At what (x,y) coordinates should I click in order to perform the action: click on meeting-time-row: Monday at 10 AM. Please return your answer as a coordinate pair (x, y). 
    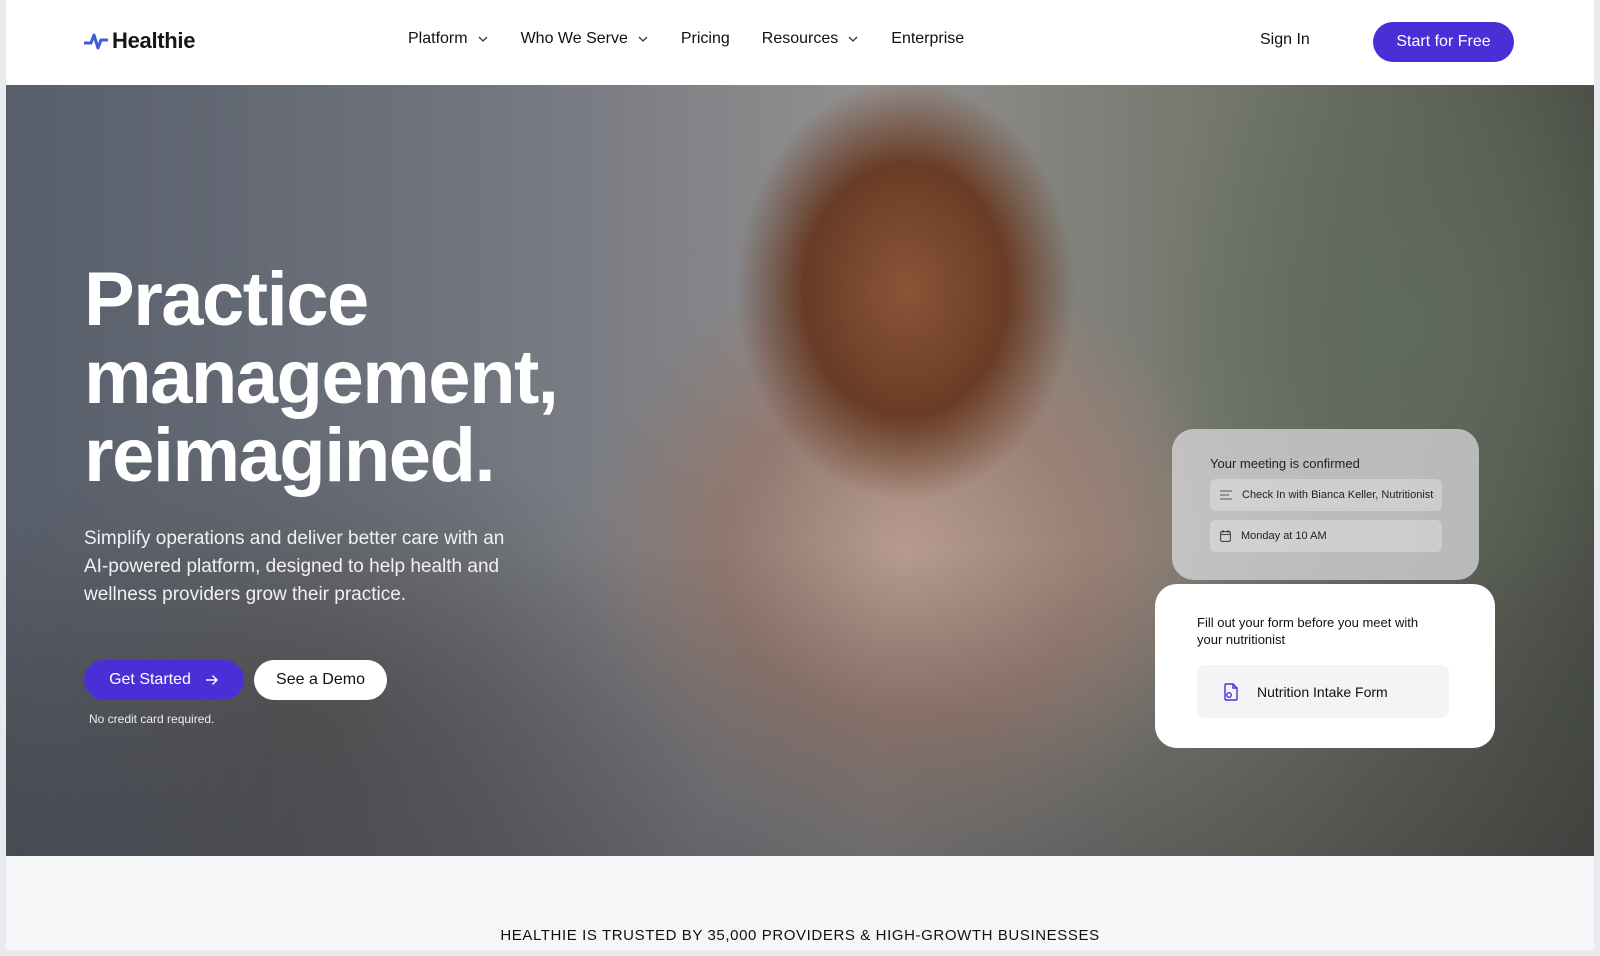
    Looking at the image, I should click on (1326, 536).